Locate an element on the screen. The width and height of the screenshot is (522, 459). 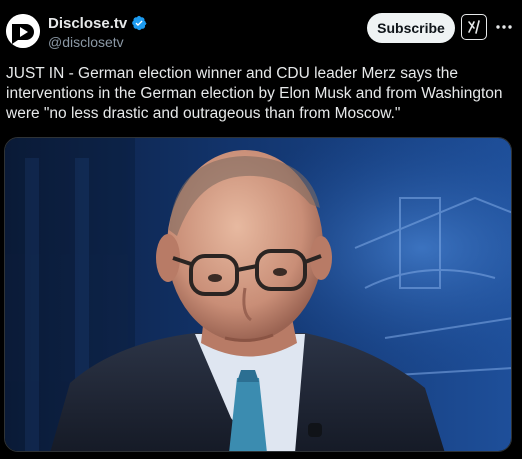
tweet-header: Disclose.tv @disclosetv Subscribe is located at coordinates (261, 30).